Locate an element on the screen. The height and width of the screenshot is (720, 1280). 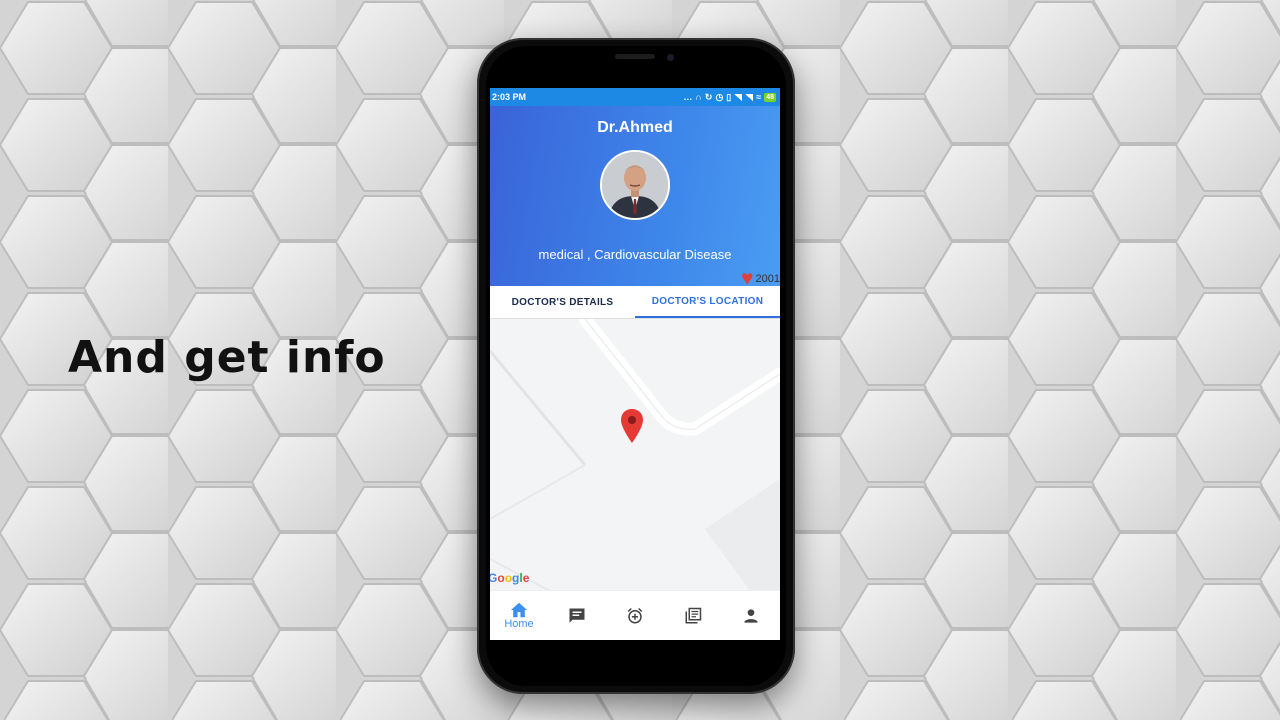
doctor-tabs: DOCTOR'S DETAILS DOCTOR'S LOCATION is located at coordinates (635, 302).